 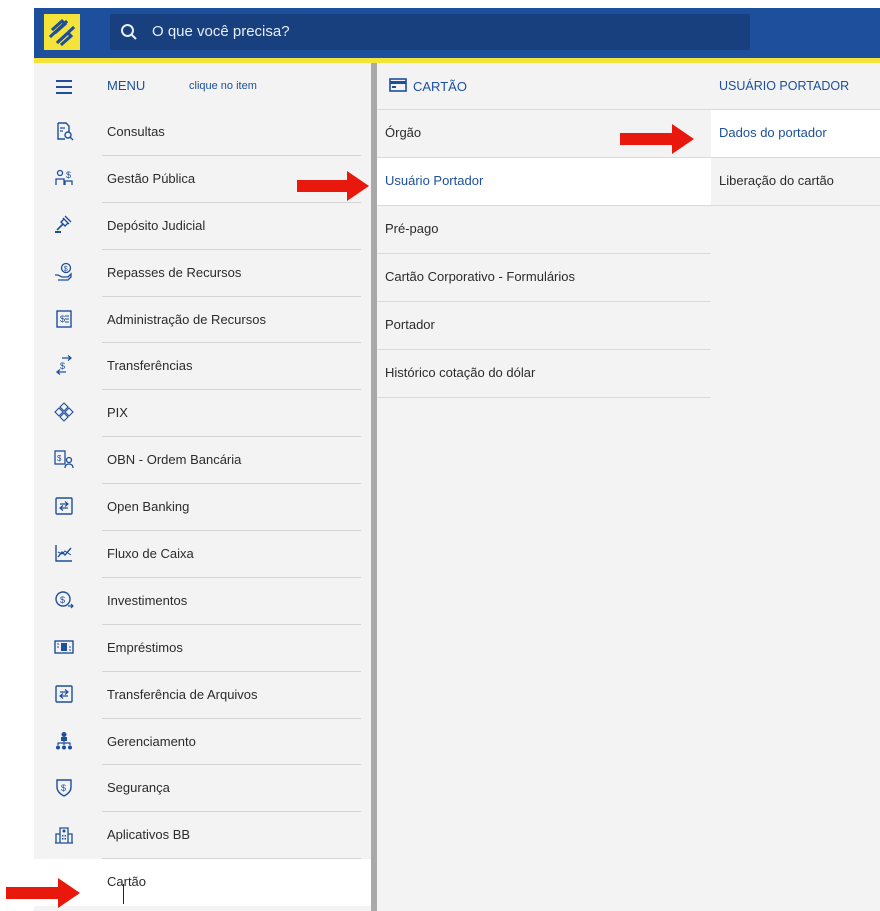 What do you see at coordinates (544, 326) in the screenshot?
I see `submenu-item-portador: Portador` at bounding box center [544, 326].